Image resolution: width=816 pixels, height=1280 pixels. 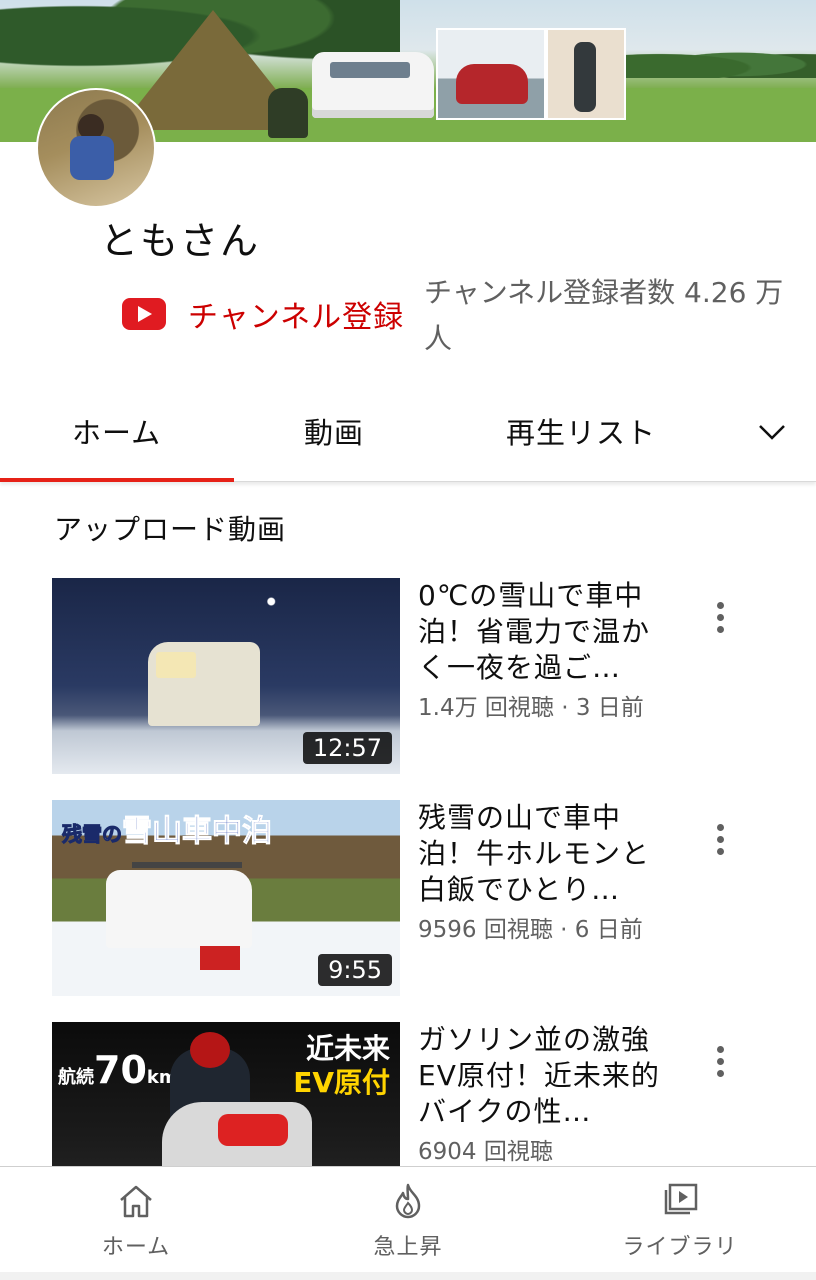 I want to click on nav-label: 急上昇, so click(x=408, y=1247).